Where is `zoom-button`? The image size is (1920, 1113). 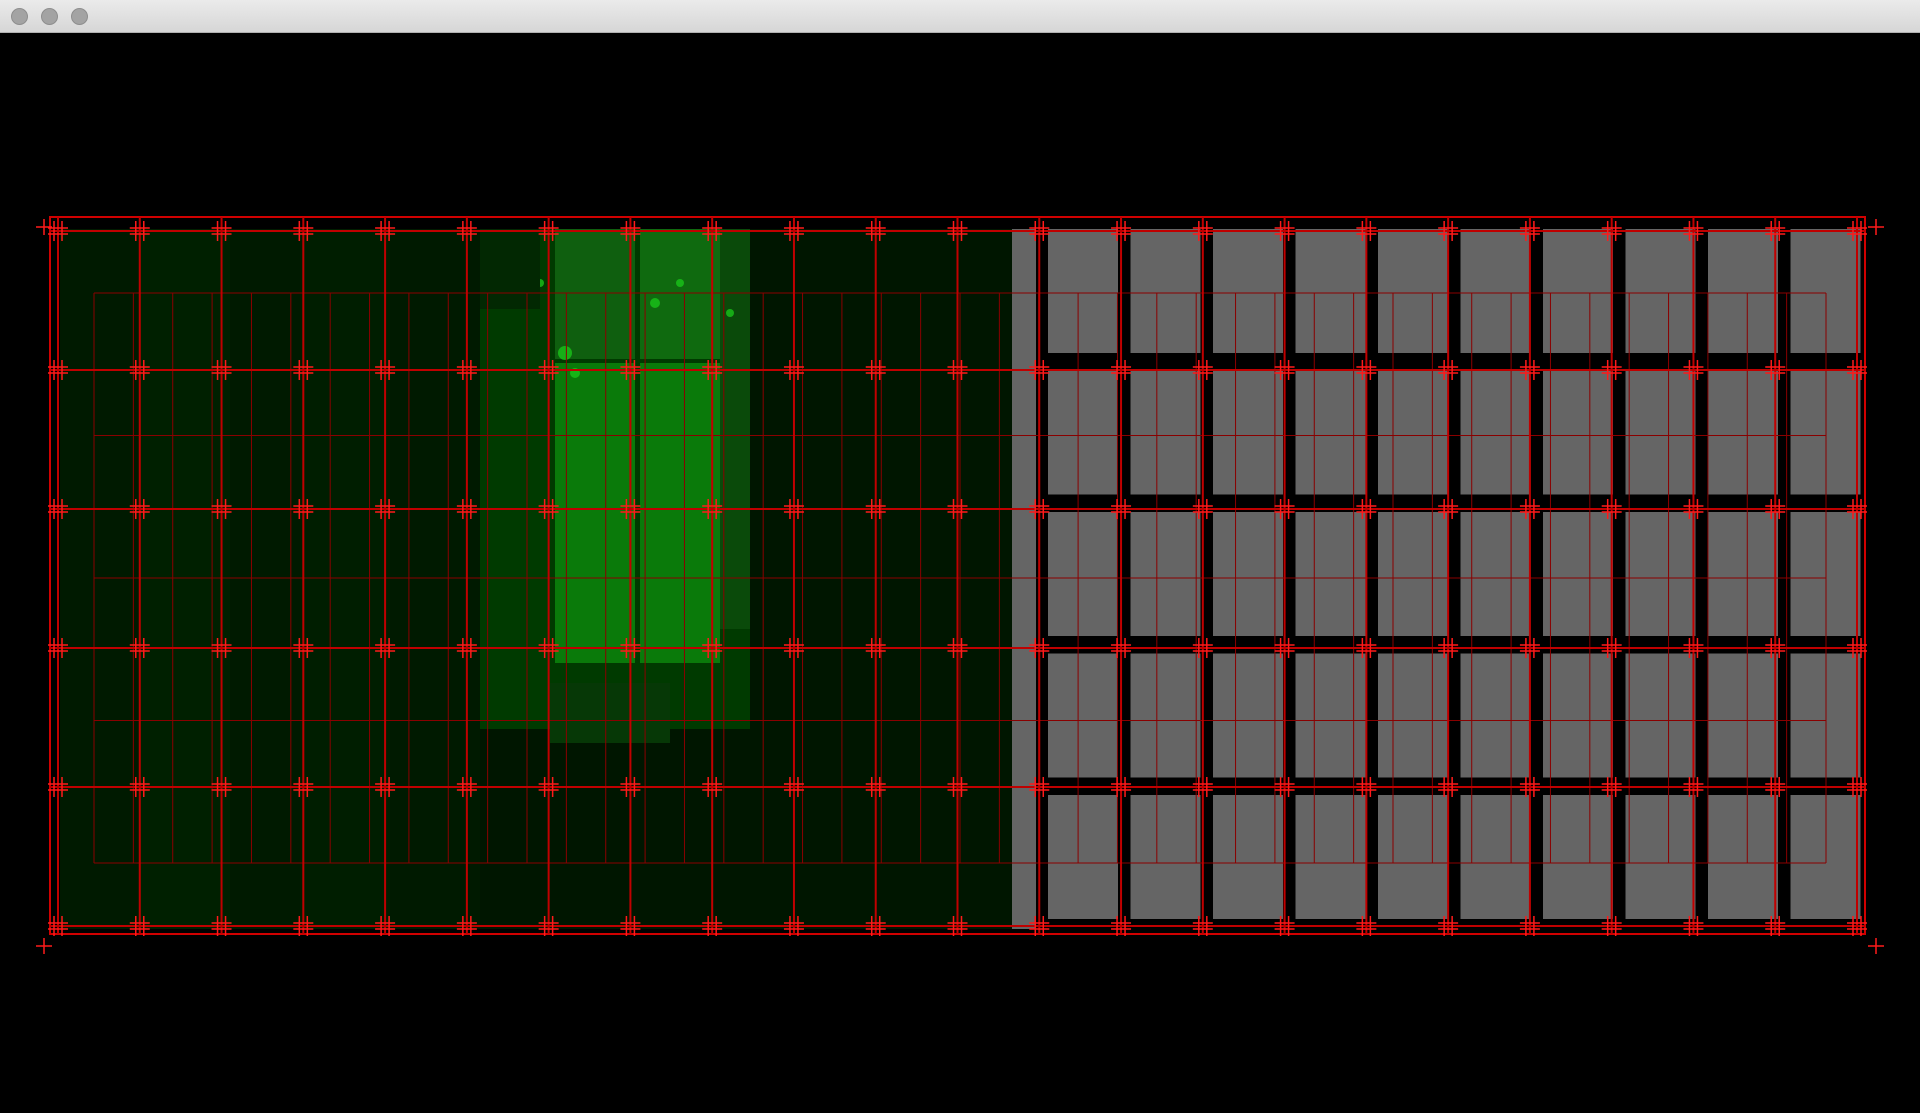
zoom-button is located at coordinates (79, 16).